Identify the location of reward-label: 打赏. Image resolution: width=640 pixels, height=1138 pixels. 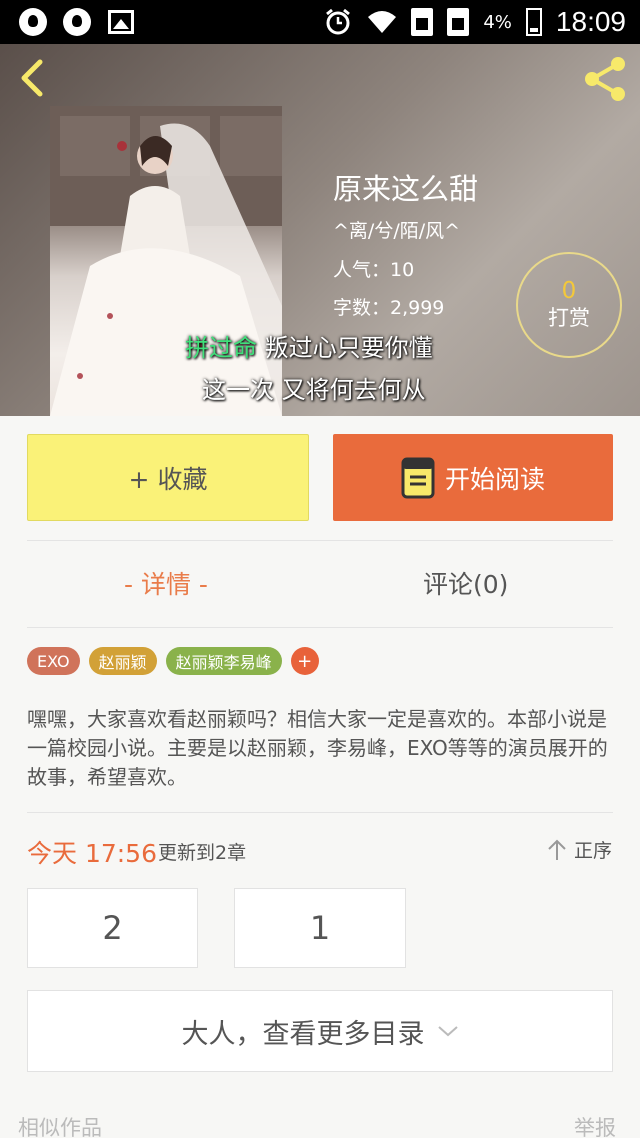
(569, 318).